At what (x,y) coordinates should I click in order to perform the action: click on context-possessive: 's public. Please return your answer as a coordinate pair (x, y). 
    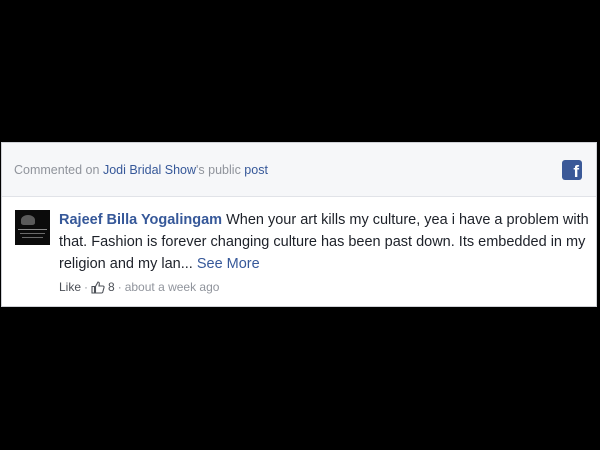
    Looking at the image, I should click on (220, 170).